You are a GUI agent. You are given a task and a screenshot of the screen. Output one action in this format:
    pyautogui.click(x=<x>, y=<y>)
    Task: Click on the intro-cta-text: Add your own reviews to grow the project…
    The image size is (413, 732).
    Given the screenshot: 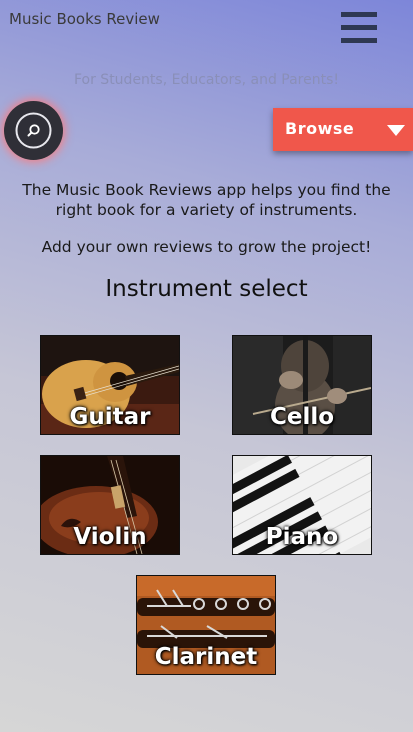 What is the action you would take?
    pyautogui.click(x=206, y=247)
    